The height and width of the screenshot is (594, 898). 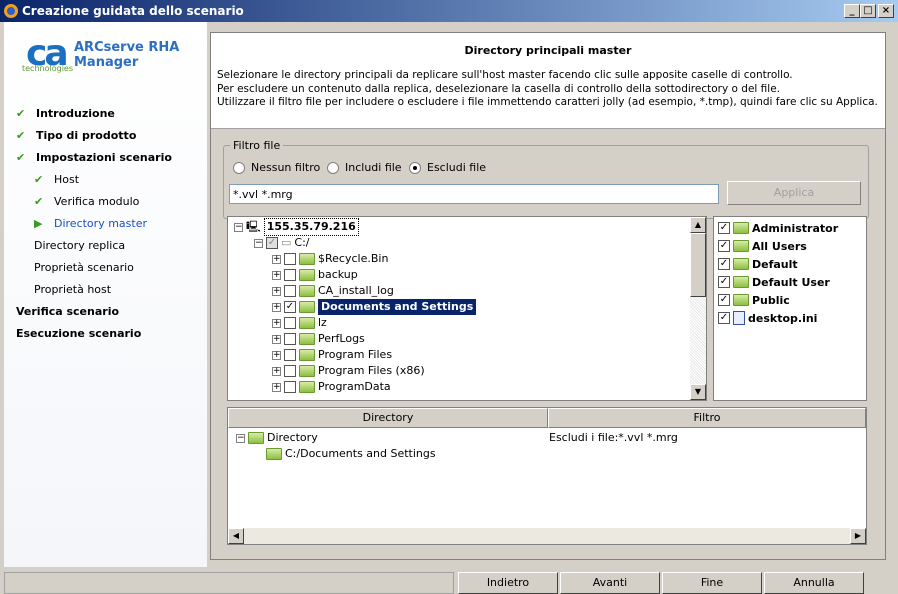 What do you see at coordinates (698, 392) in the screenshot?
I see `scroll-down-button: ▼` at bounding box center [698, 392].